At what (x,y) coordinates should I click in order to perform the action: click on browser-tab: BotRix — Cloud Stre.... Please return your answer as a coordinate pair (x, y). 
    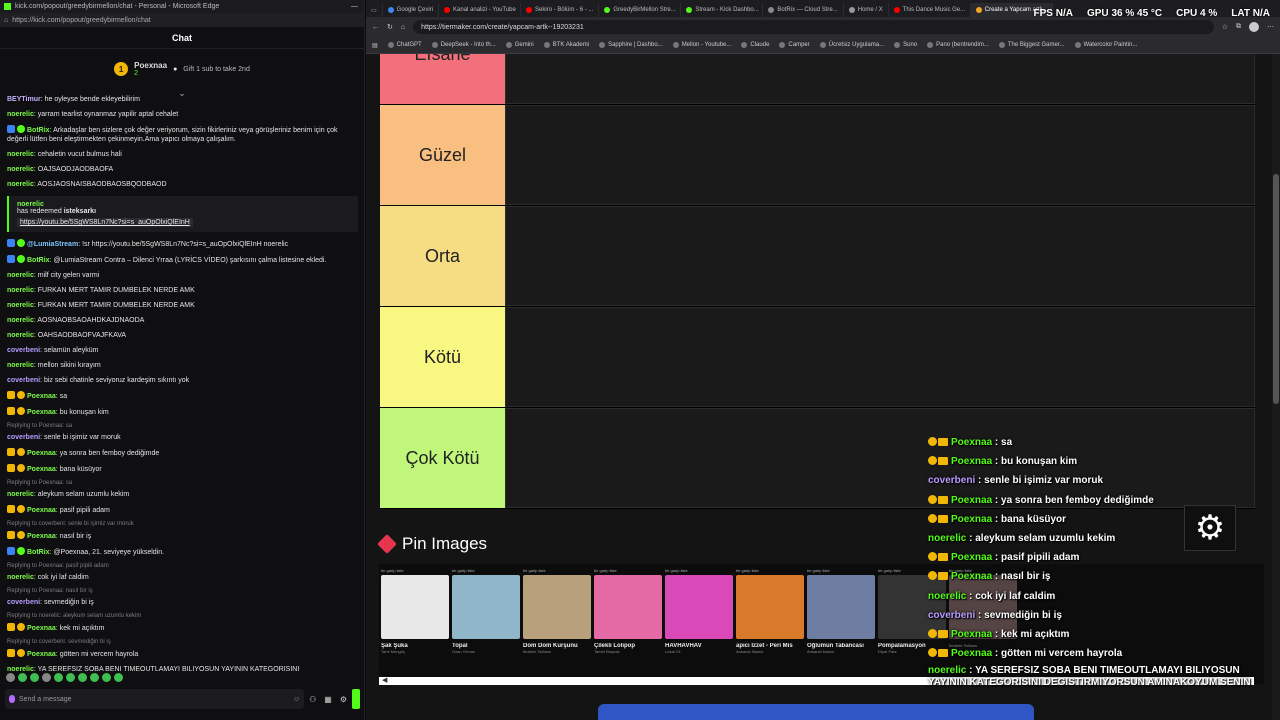
    Looking at the image, I should click on (803, 10).